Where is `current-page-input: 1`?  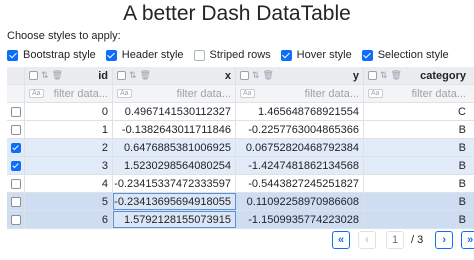 current-page-input: 1 is located at coordinates (395, 240).